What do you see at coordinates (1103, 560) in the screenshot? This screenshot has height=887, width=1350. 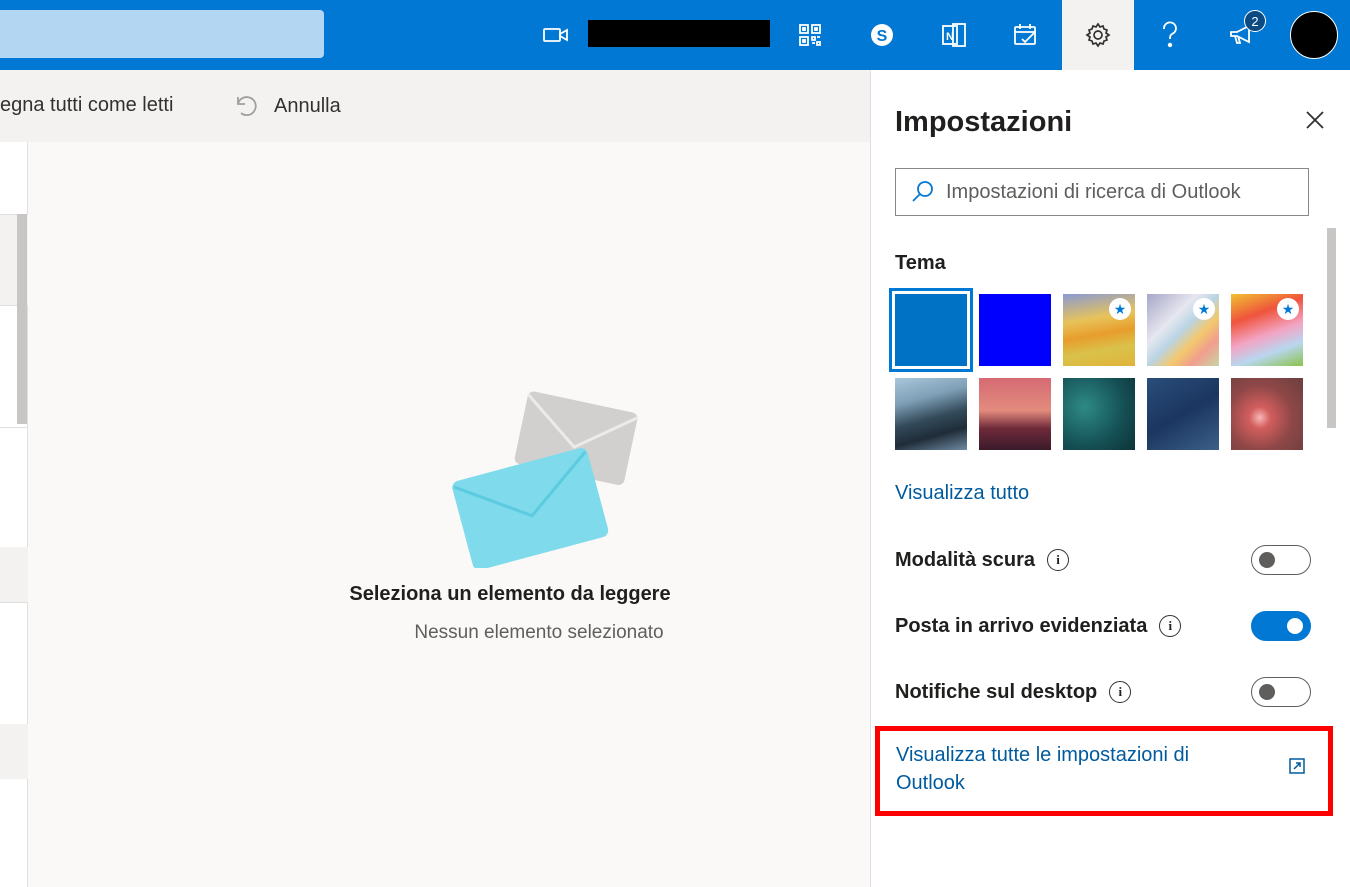 I see `dark-mode-row: Modalità scura i` at bounding box center [1103, 560].